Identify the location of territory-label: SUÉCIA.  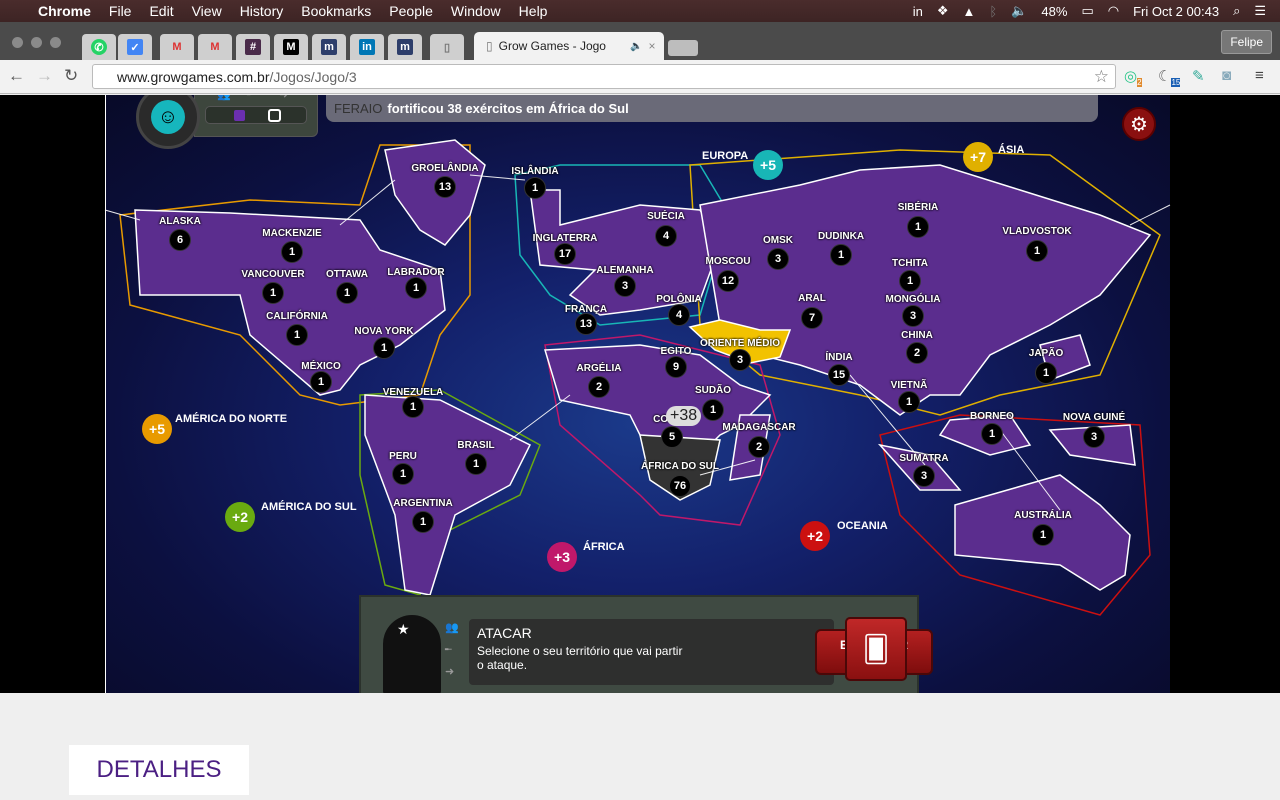
(666, 216).